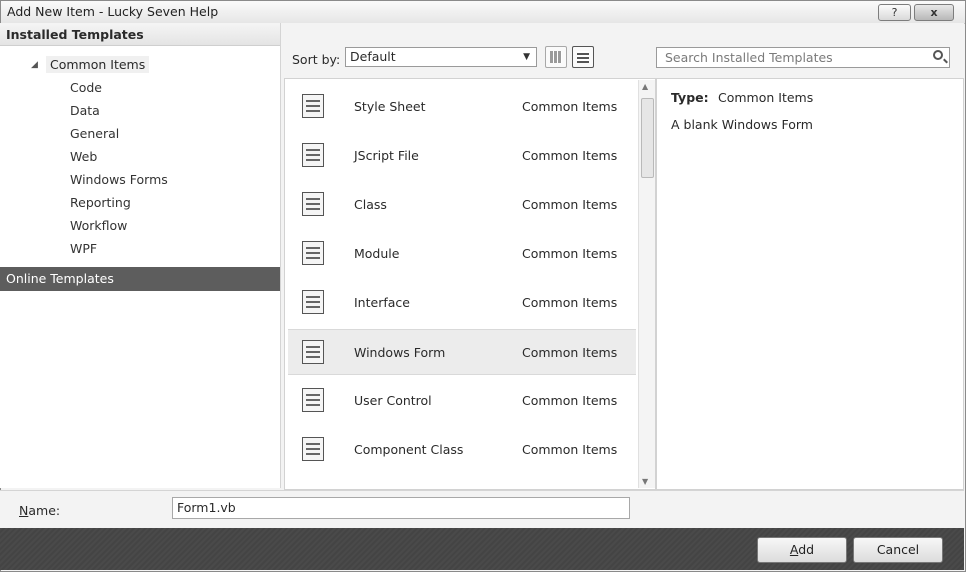 Image resolution: width=966 pixels, height=572 pixels. I want to click on sort-by-label: Sort by:, so click(316, 59).